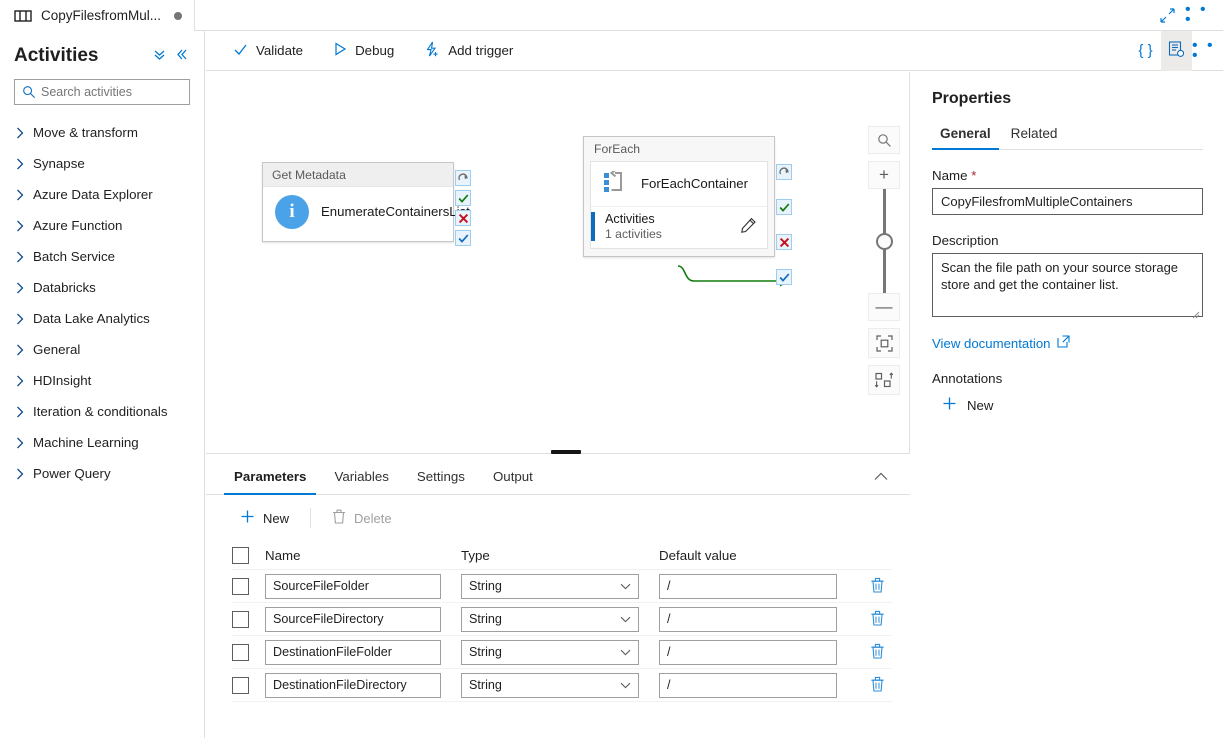  I want to click on debug-button: Debug, so click(363, 51).